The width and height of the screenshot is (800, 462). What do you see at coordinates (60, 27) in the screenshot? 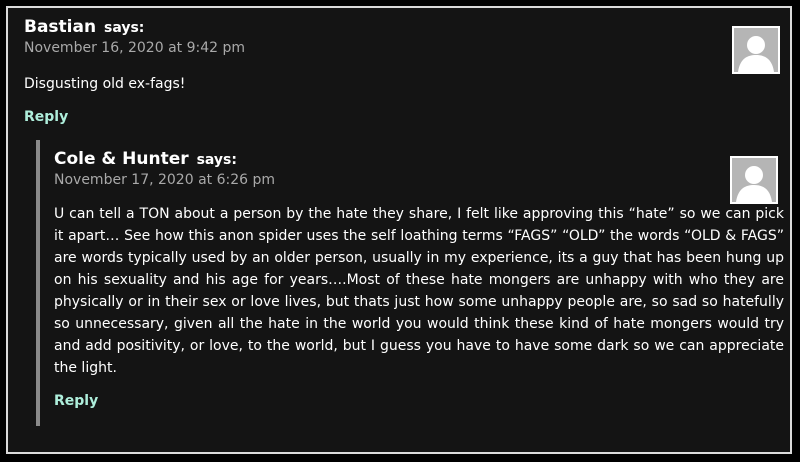
I see `comment-author: Bastian` at bounding box center [60, 27].